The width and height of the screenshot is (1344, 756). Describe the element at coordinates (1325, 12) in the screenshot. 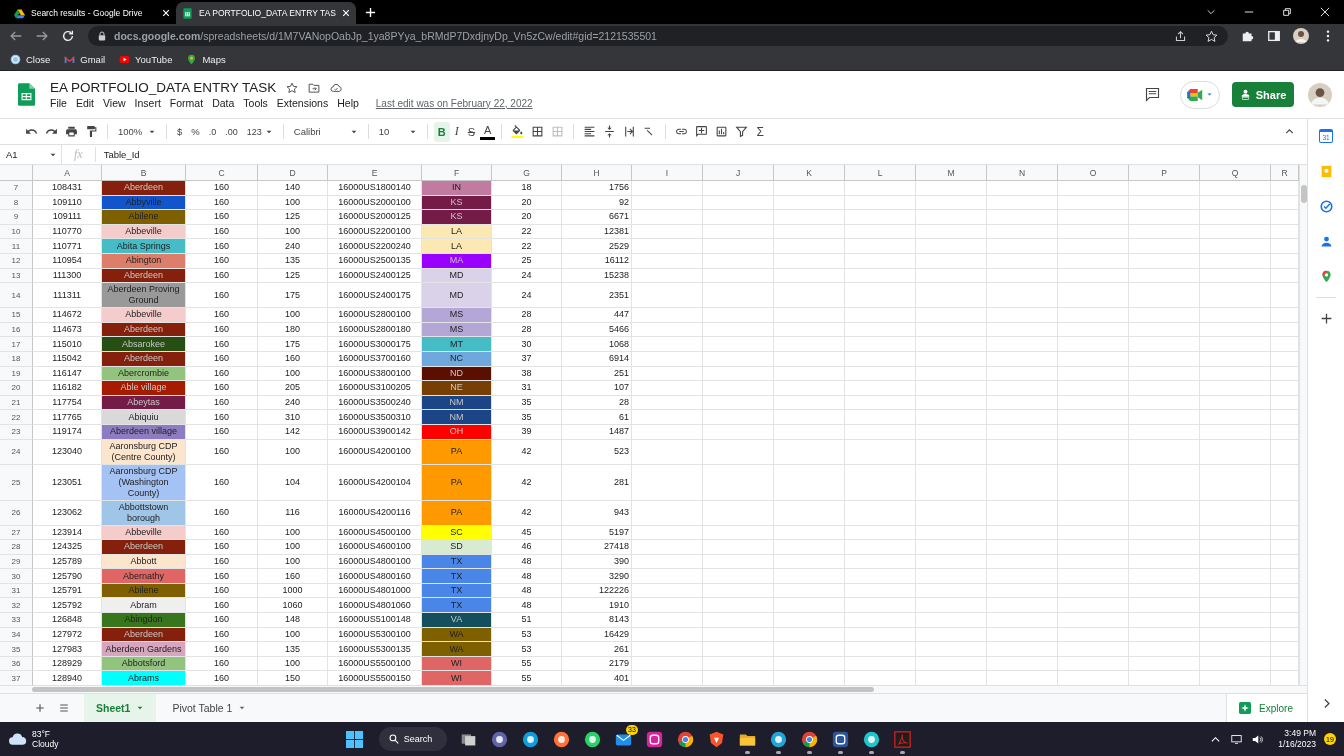

I see `close-icon` at that location.